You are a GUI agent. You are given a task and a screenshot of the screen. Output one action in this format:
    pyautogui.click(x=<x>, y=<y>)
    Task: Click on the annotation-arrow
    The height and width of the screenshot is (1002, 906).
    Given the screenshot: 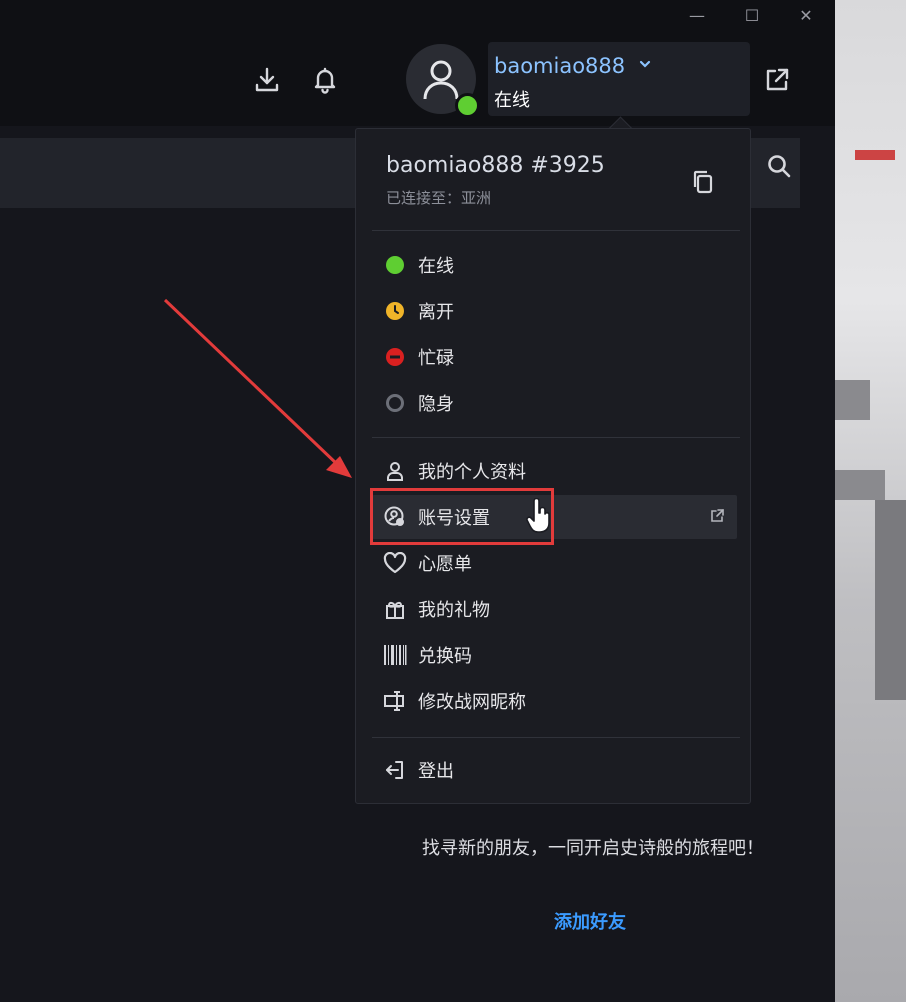 What is the action you would take?
    pyautogui.click(x=257, y=388)
    